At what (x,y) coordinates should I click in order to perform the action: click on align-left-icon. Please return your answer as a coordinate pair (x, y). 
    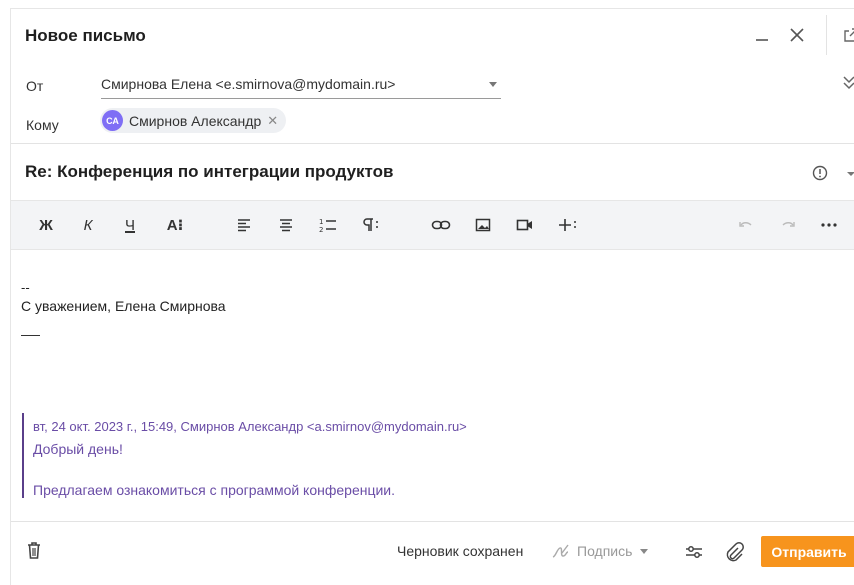
    Looking at the image, I should click on (244, 225).